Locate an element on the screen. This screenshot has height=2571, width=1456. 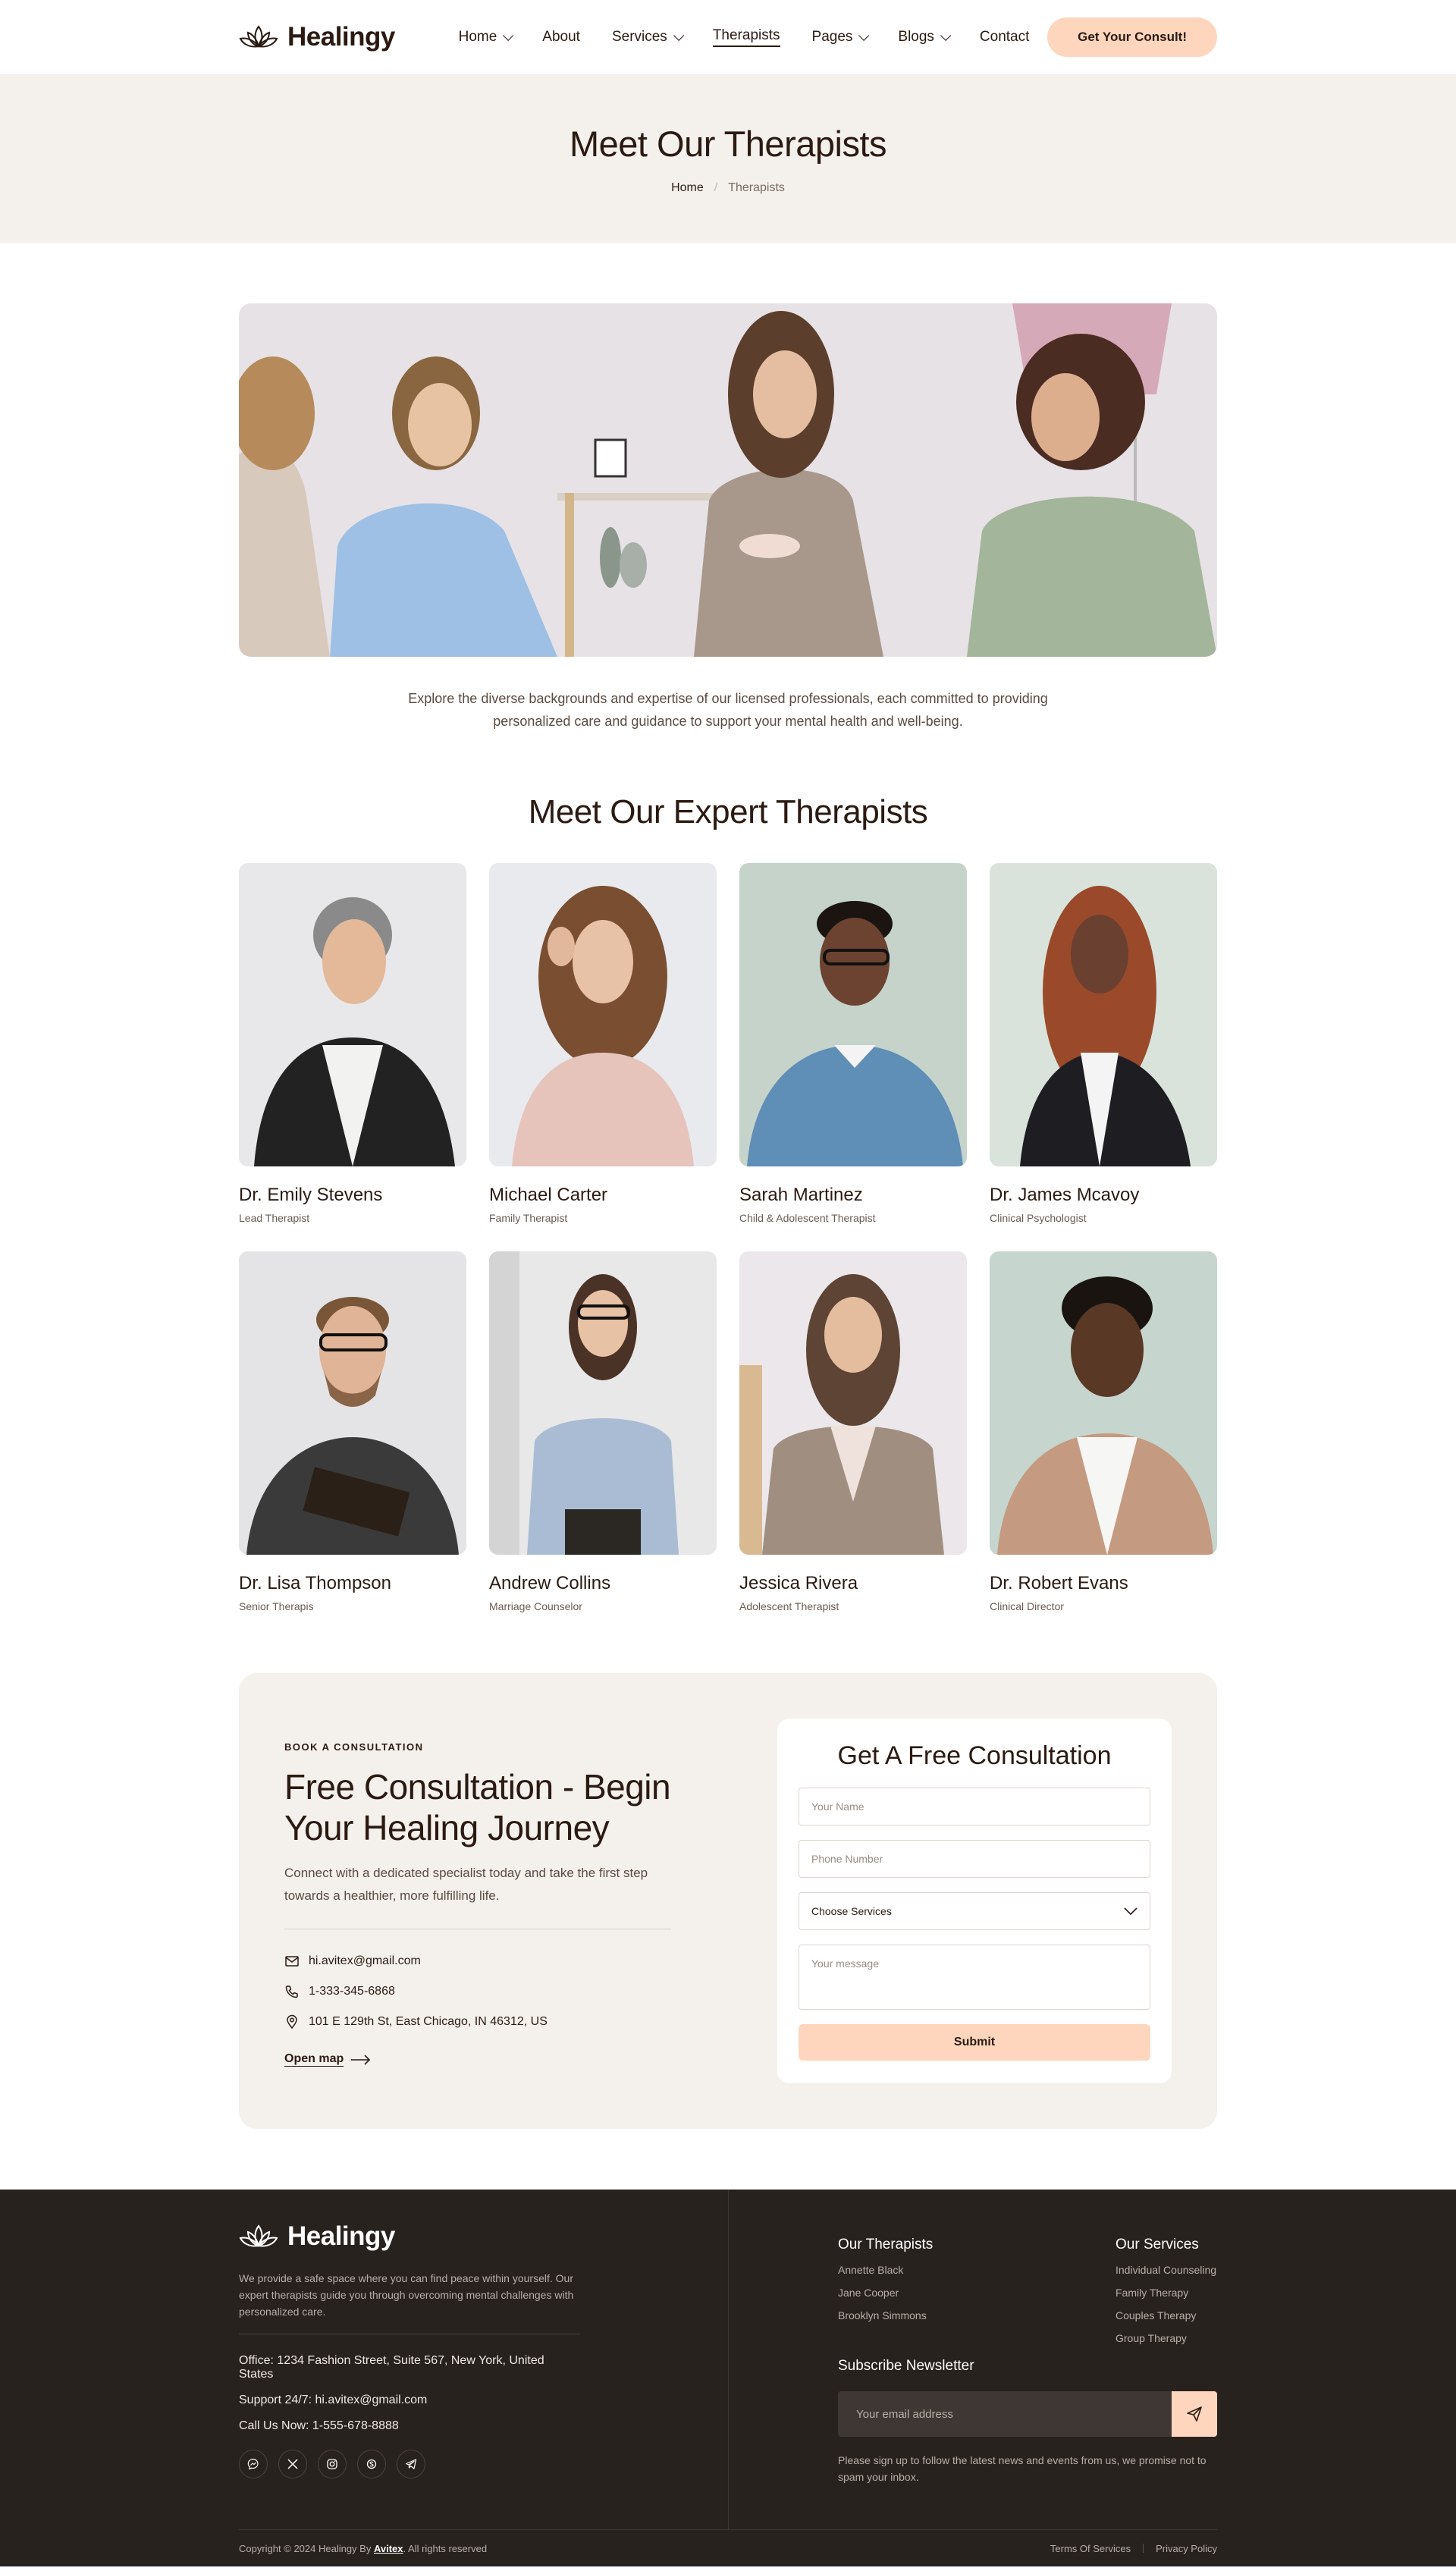
footer-services-title: Our Services is located at coordinates (1157, 2244).